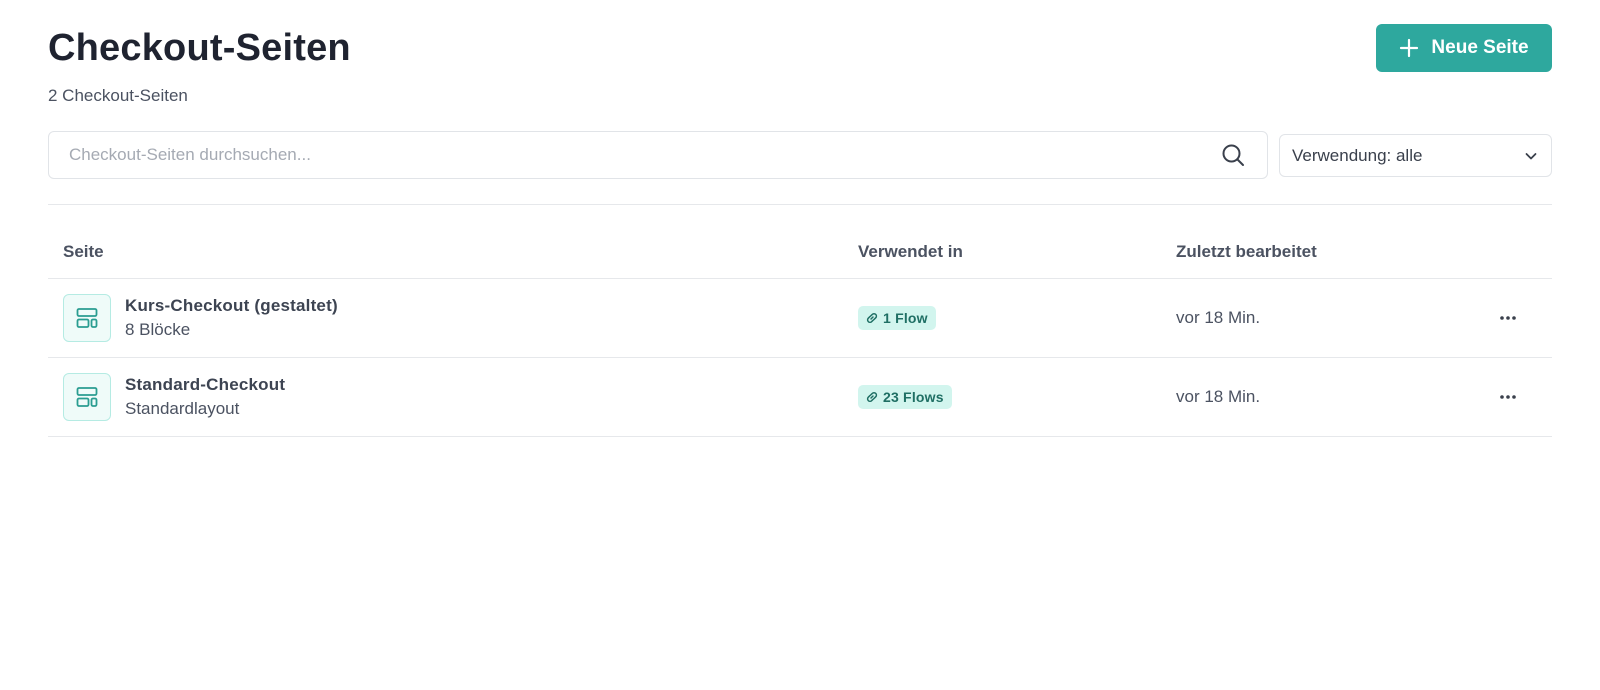 The height and width of the screenshot is (690, 1600). Describe the element at coordinates (83, 251) in the screenshot. I see `column-header-page: Seite` at that location.